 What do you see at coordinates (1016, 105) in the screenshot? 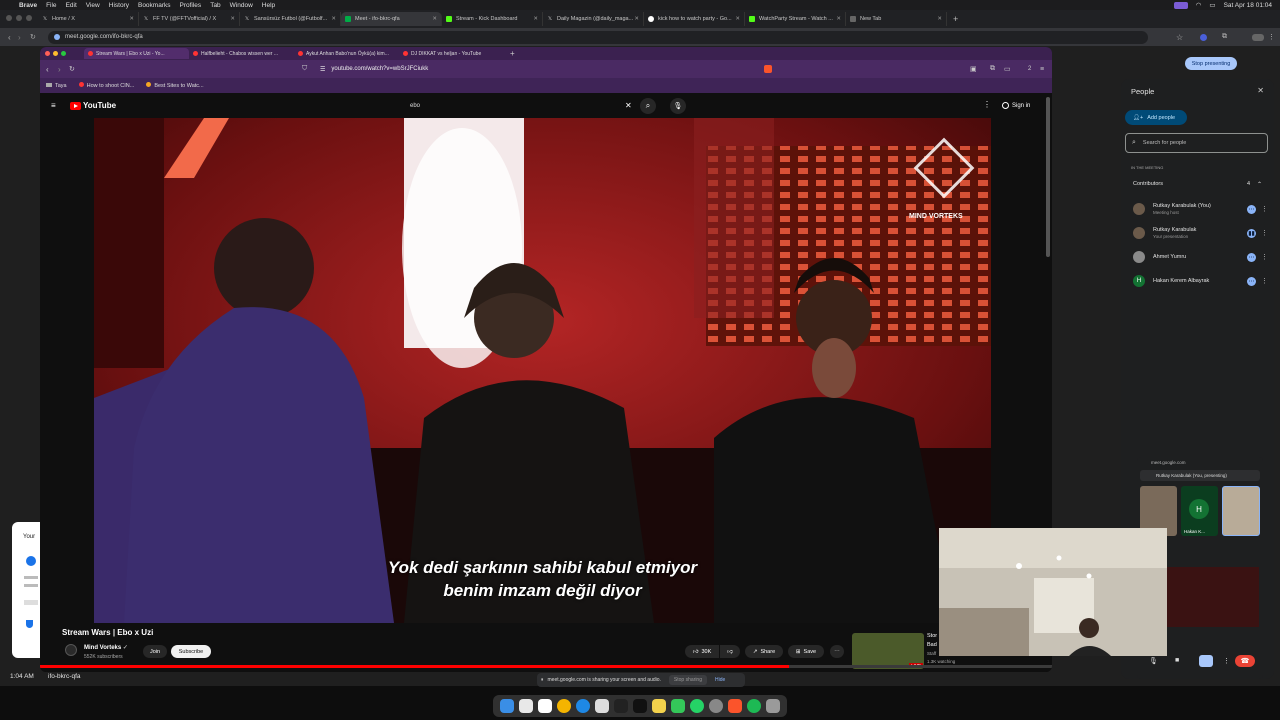
I see `sign-in-button: Sign in` at bounding box center [1016, 105].